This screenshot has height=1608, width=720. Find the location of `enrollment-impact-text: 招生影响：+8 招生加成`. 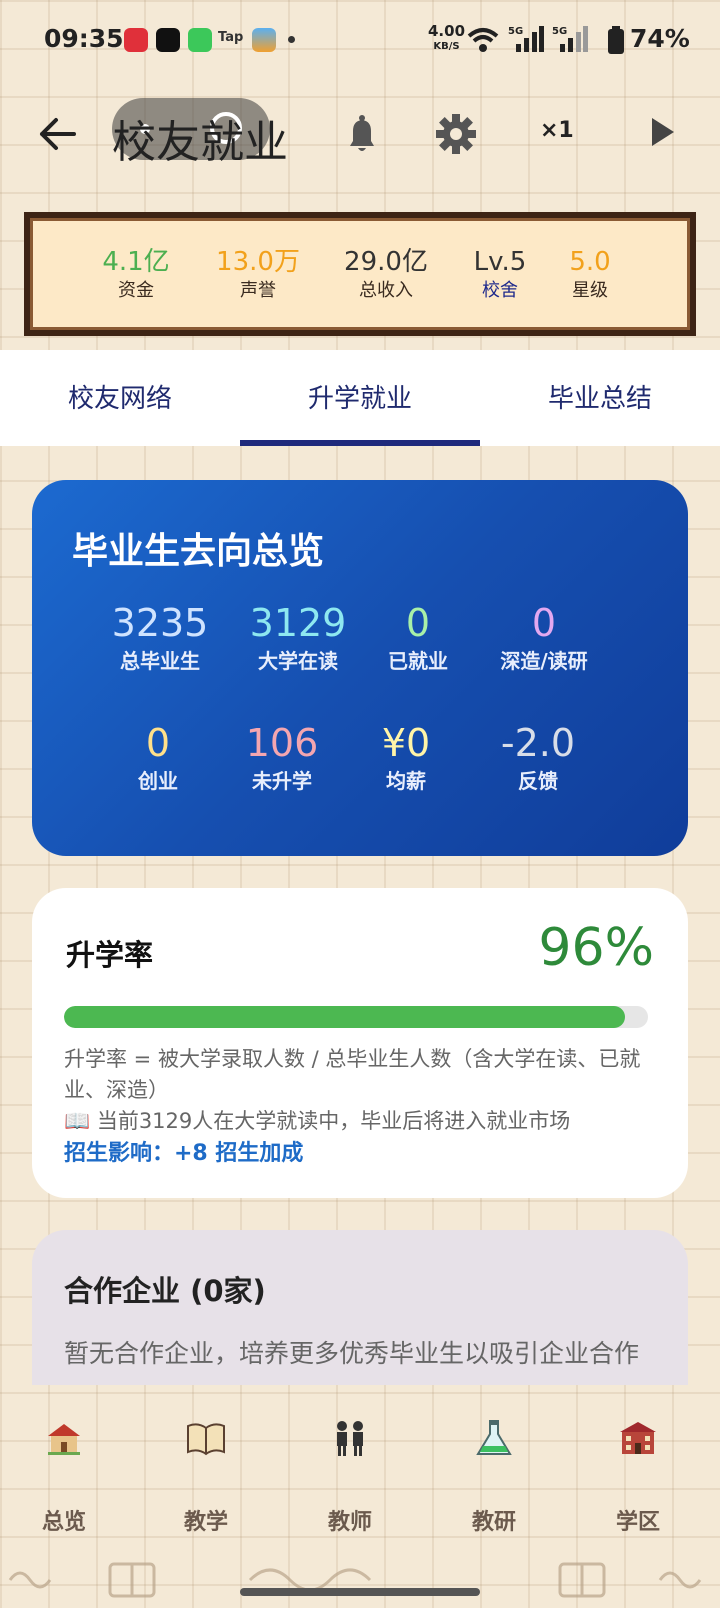

enrollment-impact-text: 招生影响：+8 招生加成 is located at coordinates (184, 1153).